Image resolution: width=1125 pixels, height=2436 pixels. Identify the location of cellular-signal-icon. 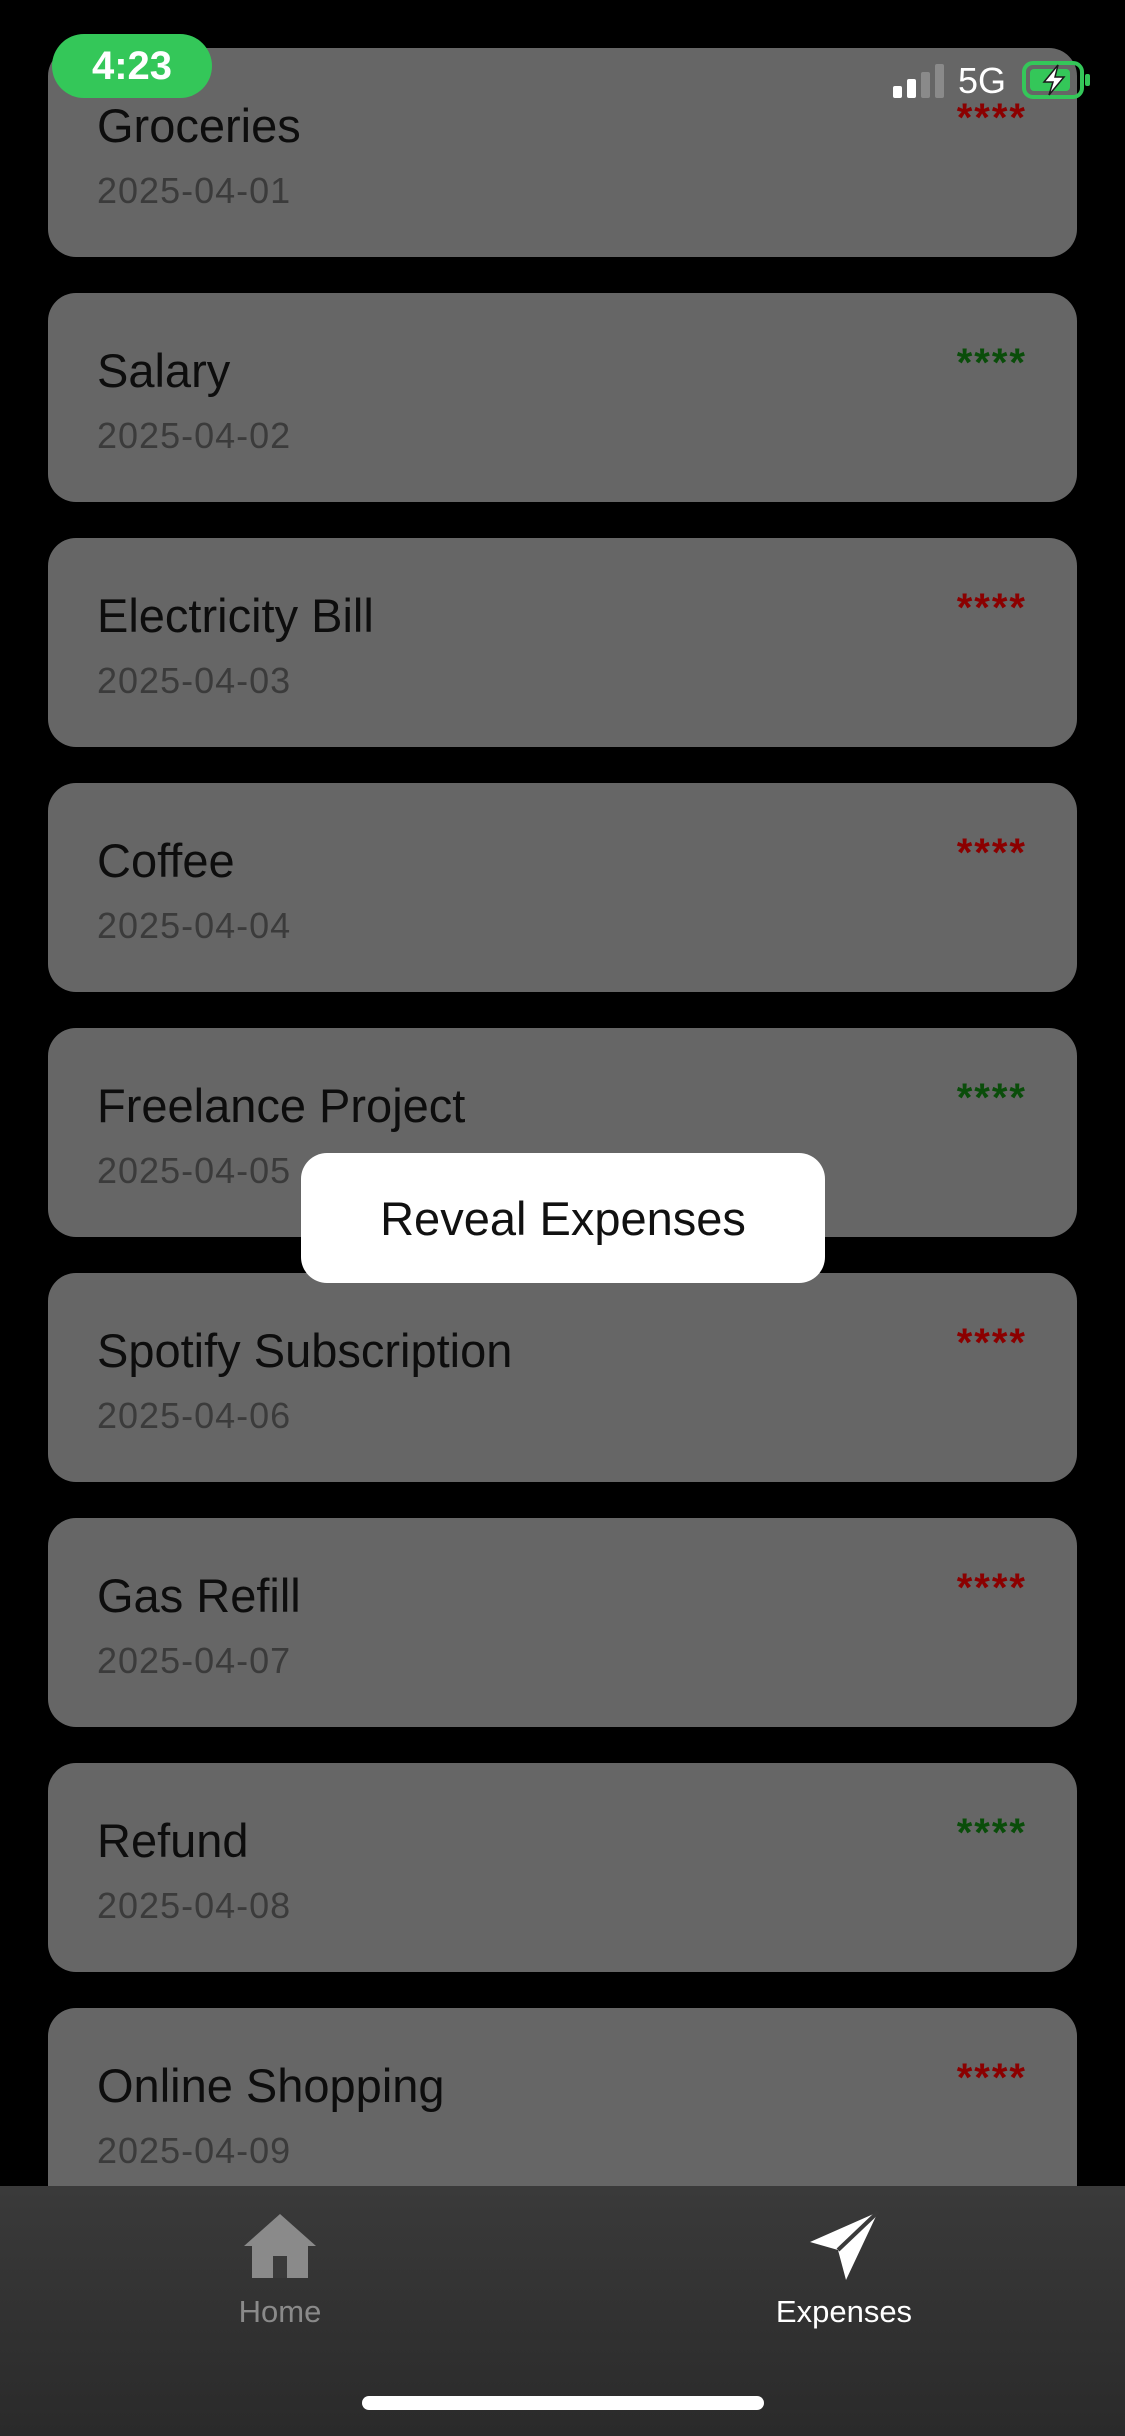
(918, 81).